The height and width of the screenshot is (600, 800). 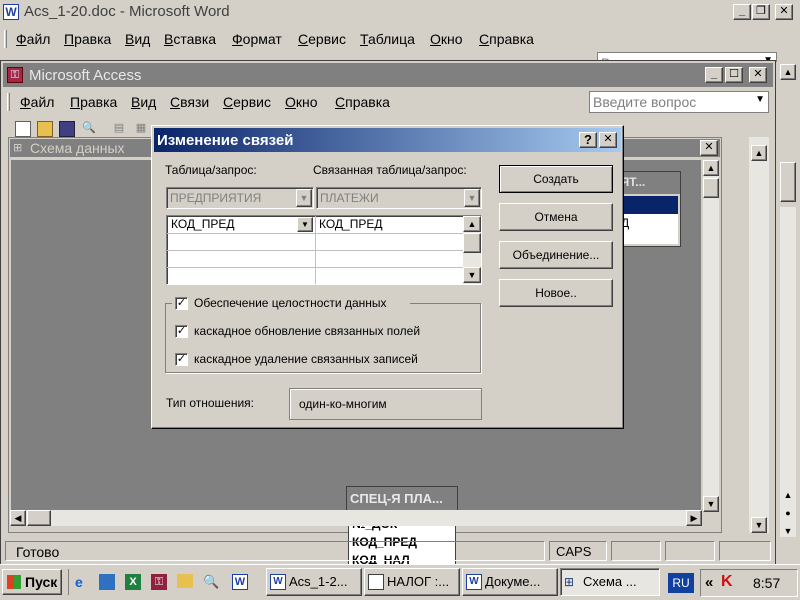 What do you see at coordinates (240, 198) in the screenshot?
I see `table-combo: ПРЕДПРИЯТИЯ ▼` at bounding box center [240, 198].